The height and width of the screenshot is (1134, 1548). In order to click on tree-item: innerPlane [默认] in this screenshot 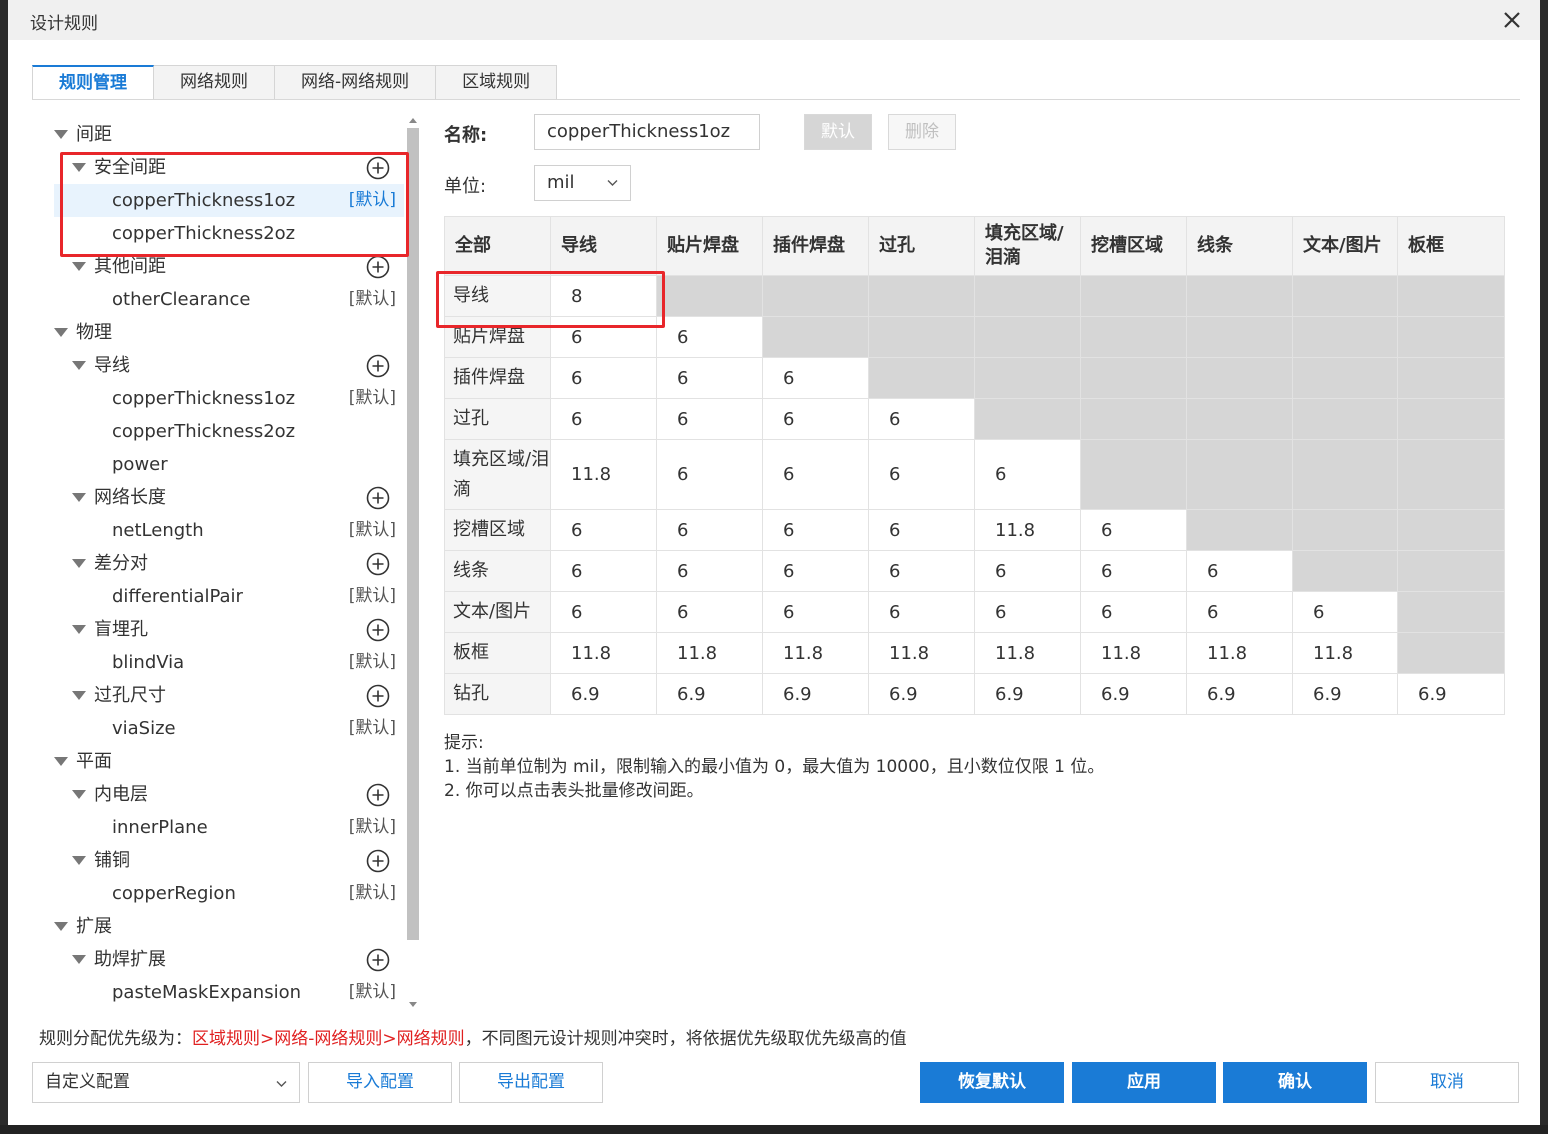, I will do `click(229, 827)`.